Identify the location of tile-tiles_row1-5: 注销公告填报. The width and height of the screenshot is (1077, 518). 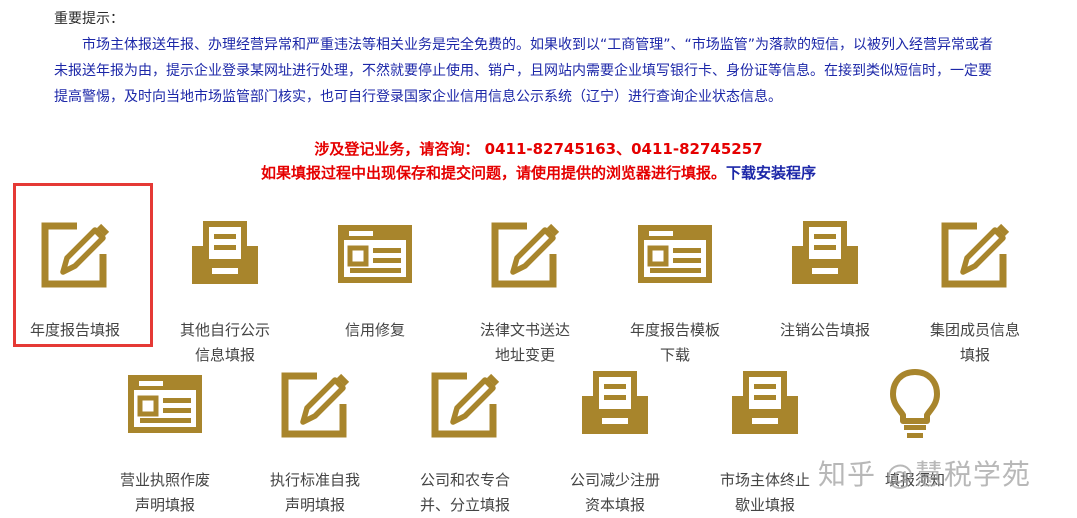
(825, 275).